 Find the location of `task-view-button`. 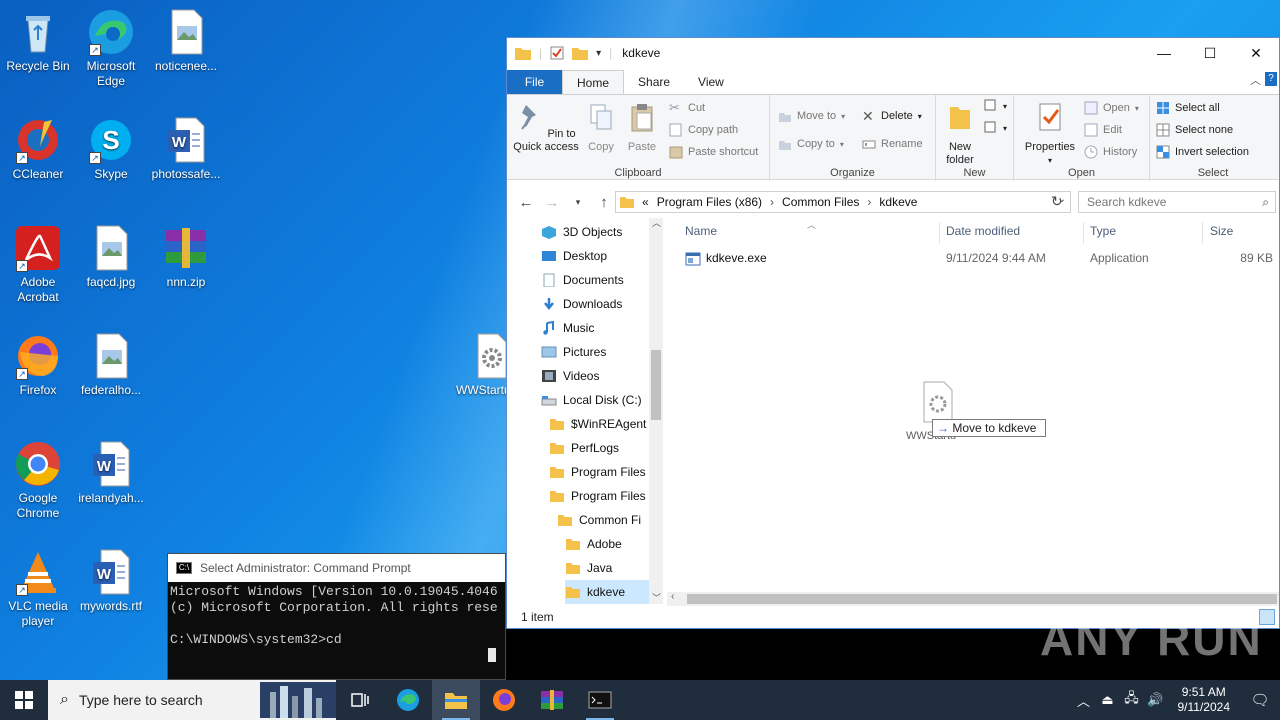

task-view-button is located at coordinates (360, 700).